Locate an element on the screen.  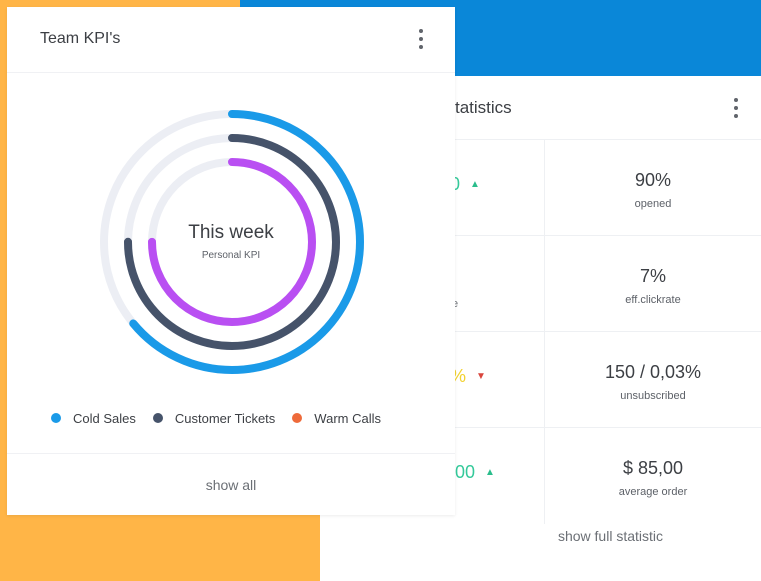
stat-right-cell: $ 85,00 average order is located at coordinates (653, 476).